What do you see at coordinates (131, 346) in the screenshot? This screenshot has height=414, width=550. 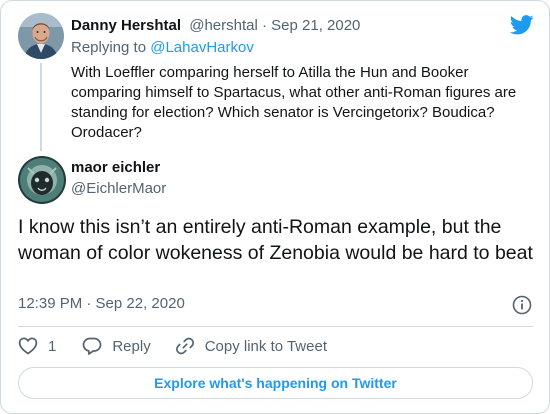 I see `reply-label: Reply` at bounding box center [131, 346].